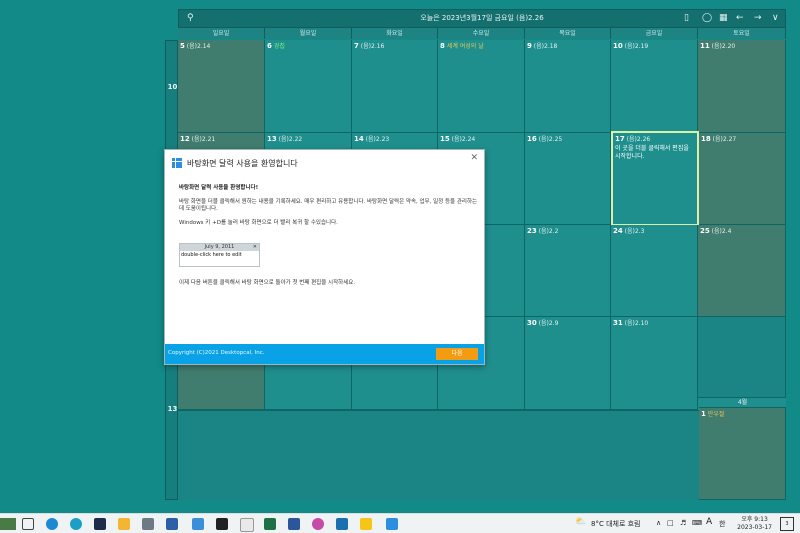 Image resolution: width=800 pixels, height=533 pixels. Describe the element at coordinates (742, 33) in the screenshot. I see `weekday-sat: 토요일` at that location.